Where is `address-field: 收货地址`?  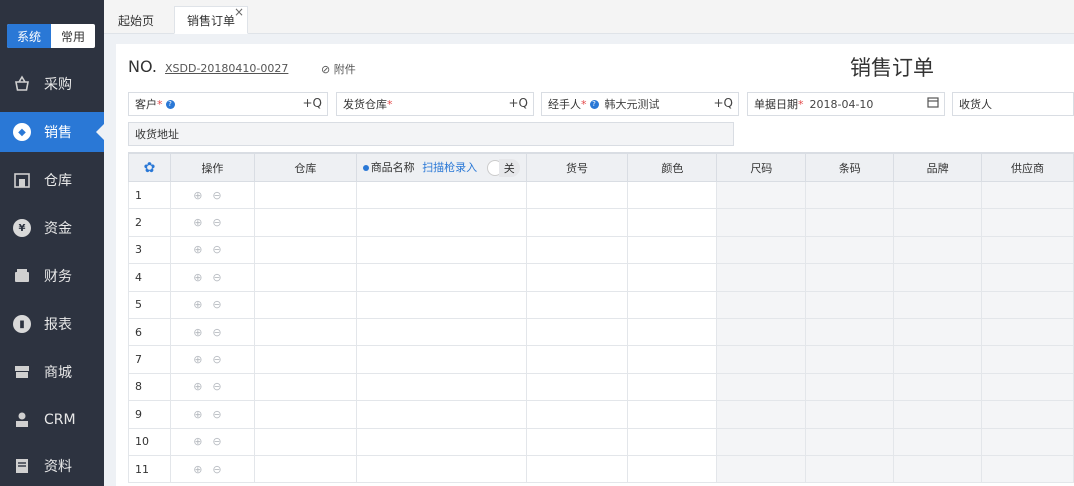
address-field: 收货地址 is located at coordinates (431, 134).